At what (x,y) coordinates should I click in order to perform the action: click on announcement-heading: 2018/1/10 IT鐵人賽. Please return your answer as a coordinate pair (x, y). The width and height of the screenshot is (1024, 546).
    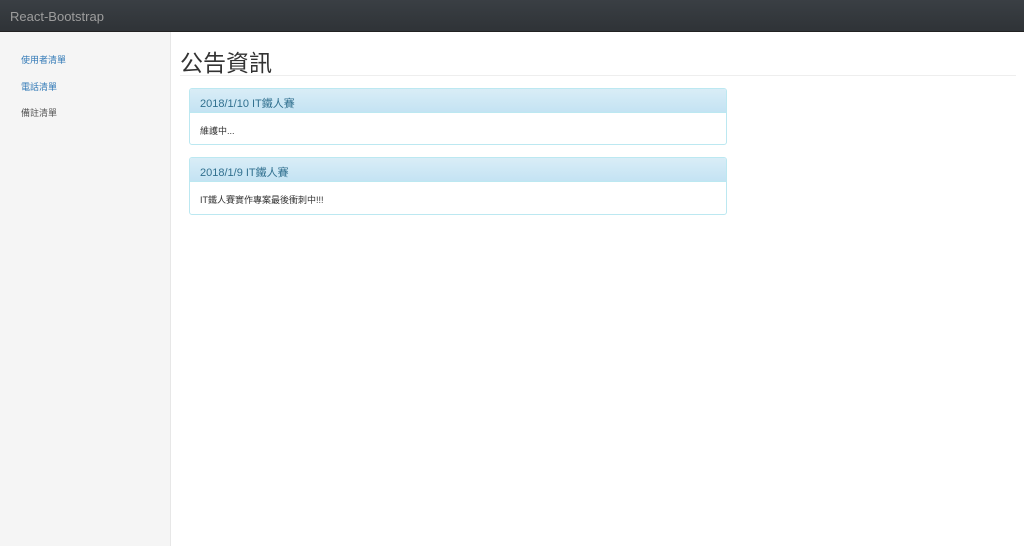
    Looking at the image, I should click on (458, 101).